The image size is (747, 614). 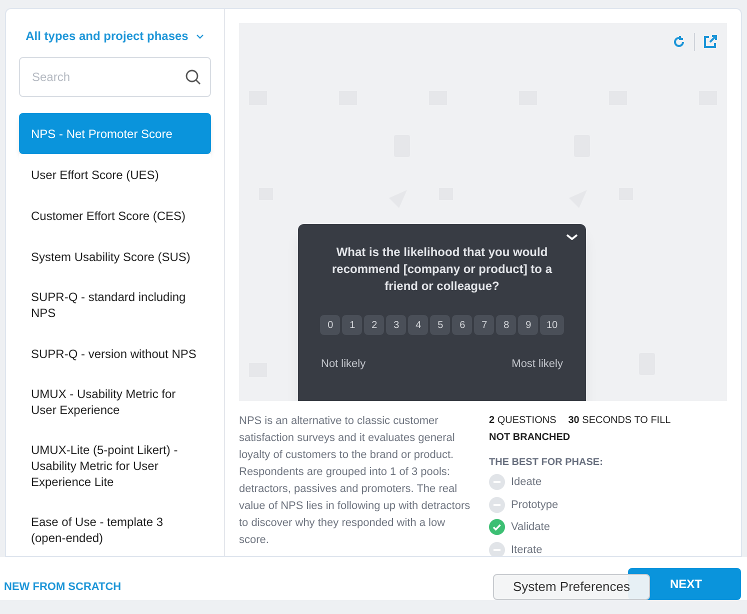 What do you see at coordinates (530, 527) in the screenshot?
I see `phase-label: Validate` at bounding box center [530, 527].